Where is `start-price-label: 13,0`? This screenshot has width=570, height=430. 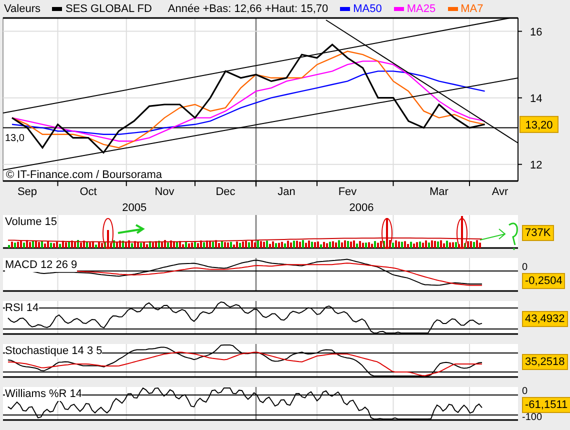 start-price-label: 13,0 is located at coordinates (14, 138).